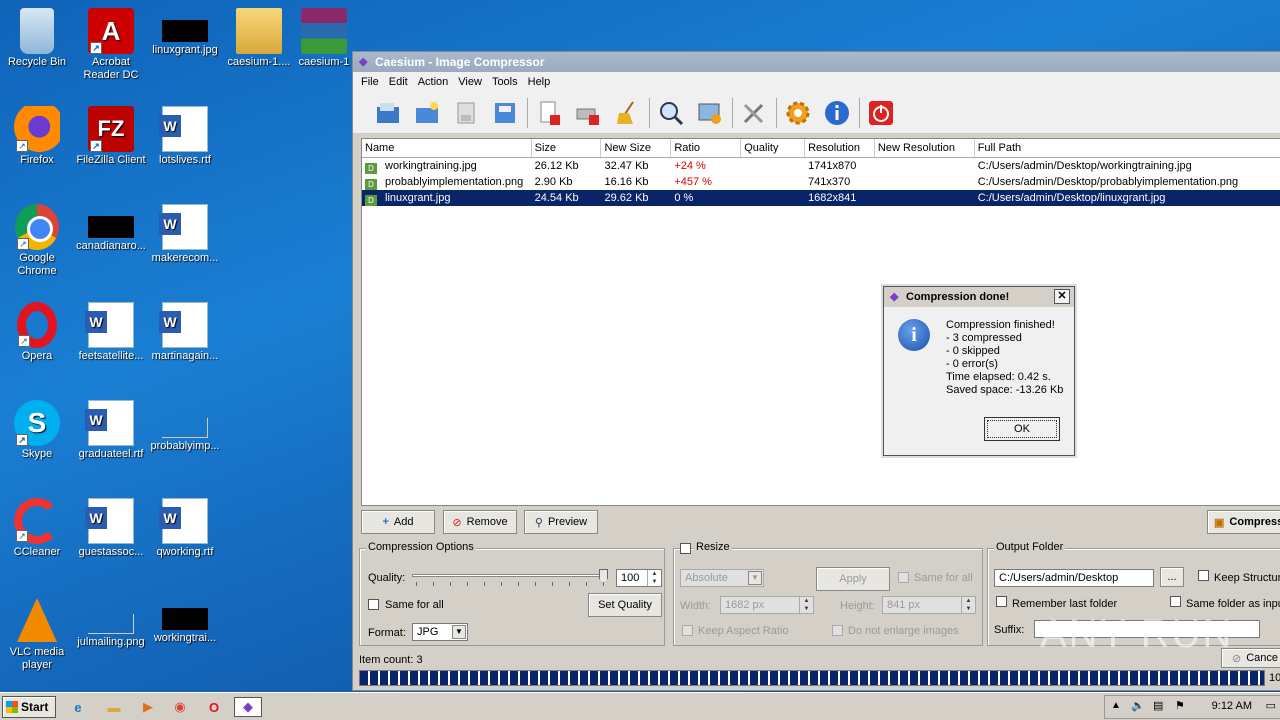 The height and width of the screenshot is (720, 1280). I want to click on column-header-full-path: Full Path, so click(1127, 148).